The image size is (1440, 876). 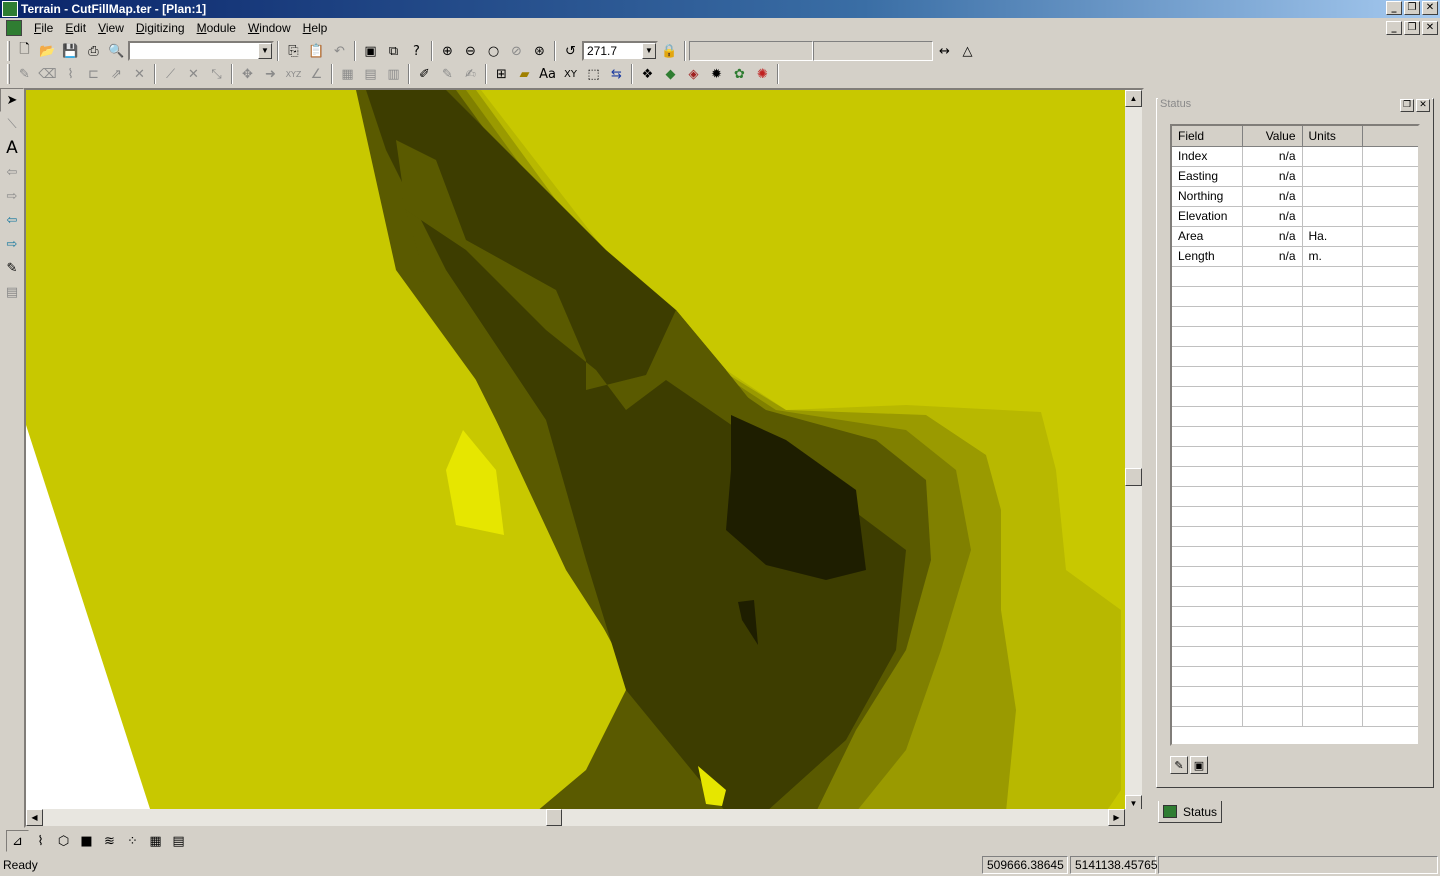 I want to click on print-icon: ⎙, so click(x=93, y=51).